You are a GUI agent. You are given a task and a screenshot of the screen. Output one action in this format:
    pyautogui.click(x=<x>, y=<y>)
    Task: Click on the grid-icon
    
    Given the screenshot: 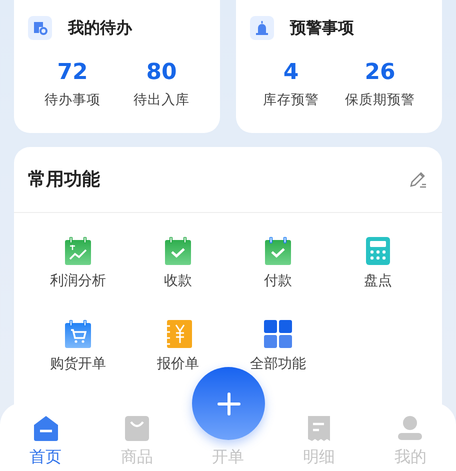 What is the action you would take?
    pyautogui.click(x=278, y=334)
    